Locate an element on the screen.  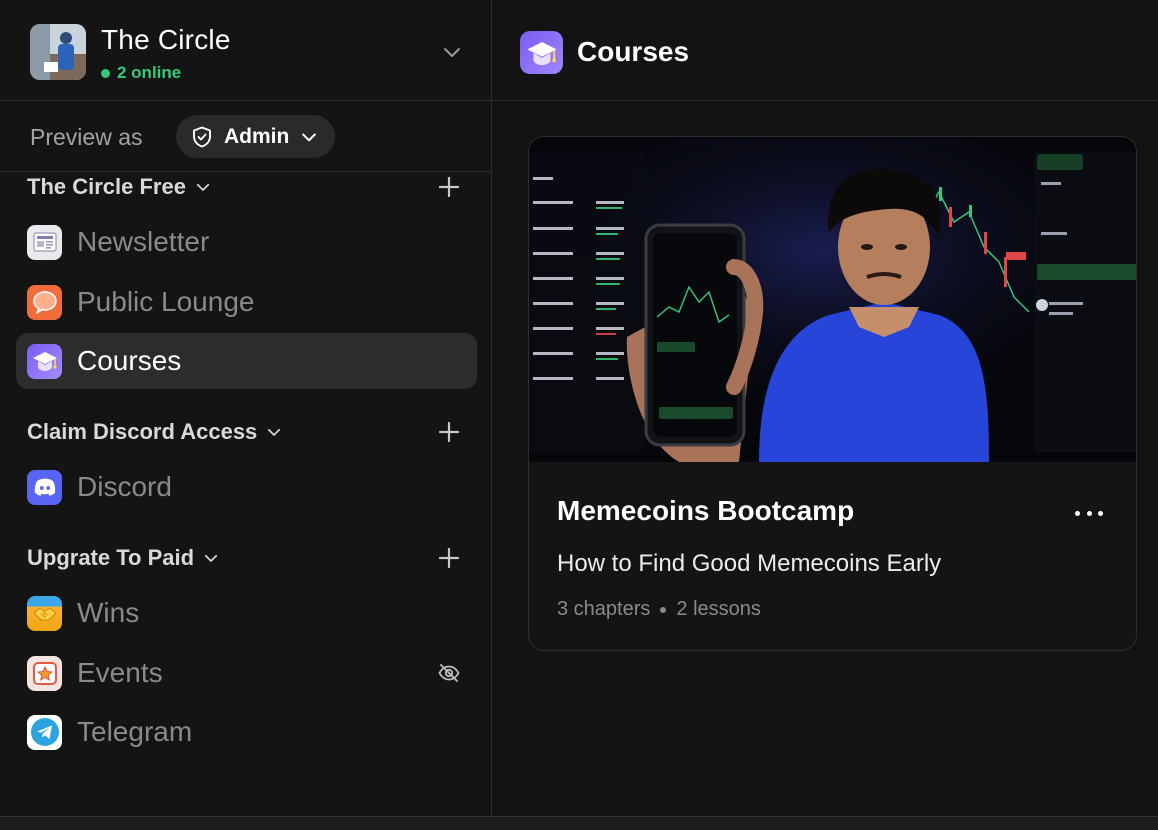
role-label: Admin is located at coordinates (257, 136).